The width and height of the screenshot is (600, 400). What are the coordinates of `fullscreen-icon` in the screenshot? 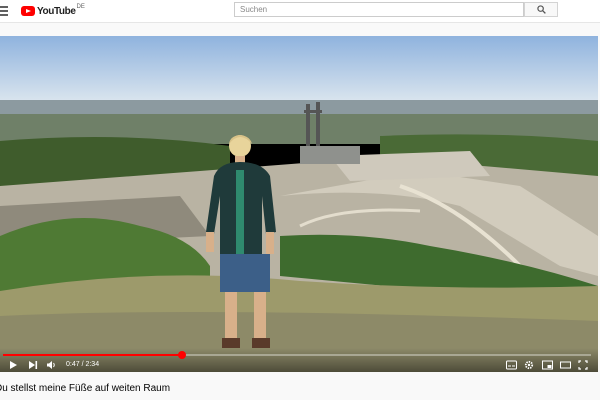 It's located at (583, 365).